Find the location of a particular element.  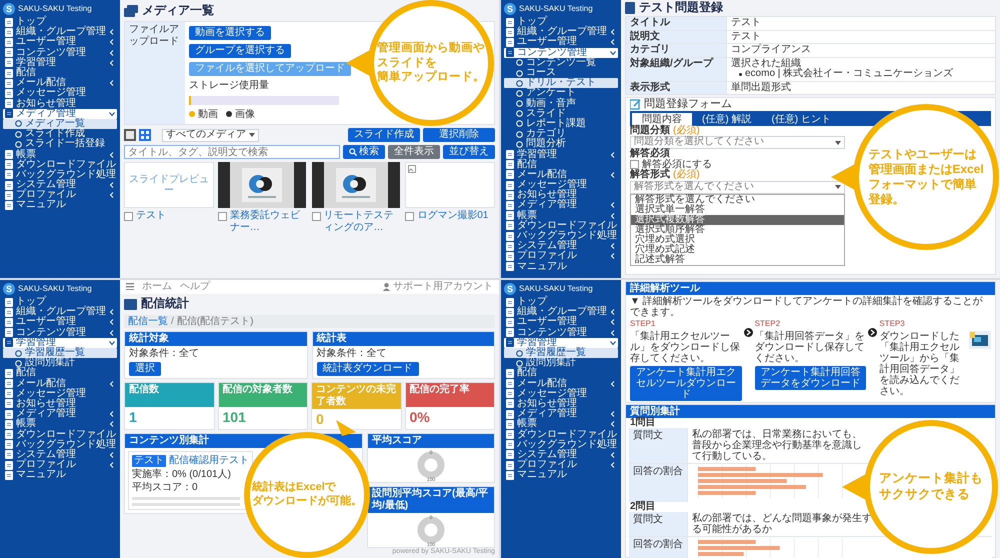

tab: 問題内容 is located at coordinates (662, 119).